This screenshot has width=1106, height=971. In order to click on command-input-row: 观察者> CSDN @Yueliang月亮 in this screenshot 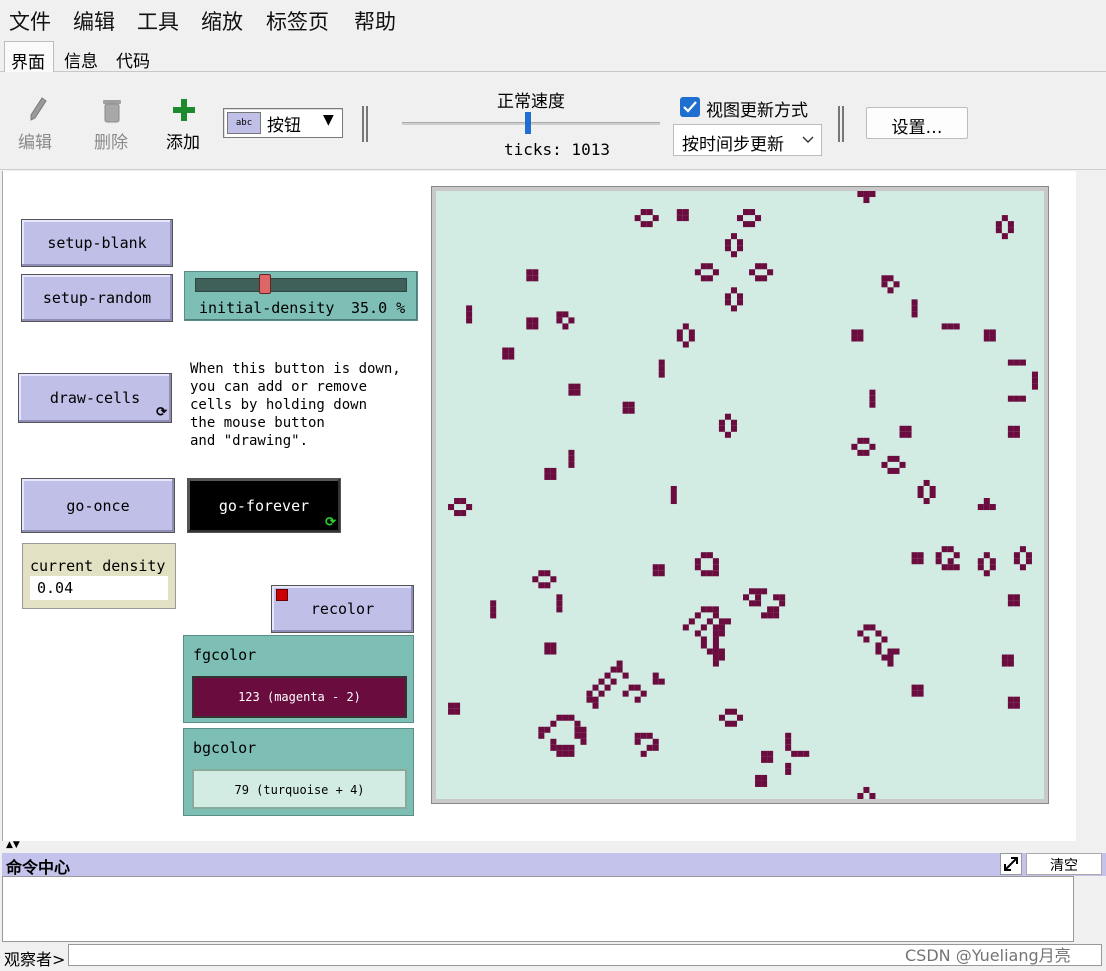, I will do `click(553, 956)`.